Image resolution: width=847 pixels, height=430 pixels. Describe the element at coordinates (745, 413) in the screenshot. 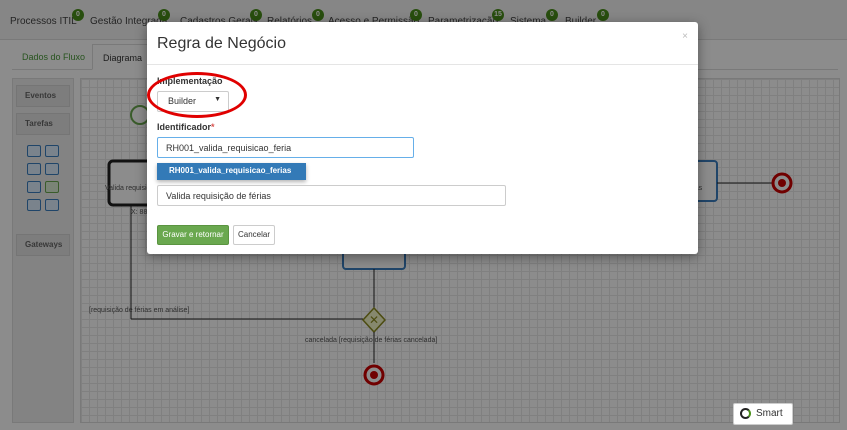

I see `smart-icon` at that location.